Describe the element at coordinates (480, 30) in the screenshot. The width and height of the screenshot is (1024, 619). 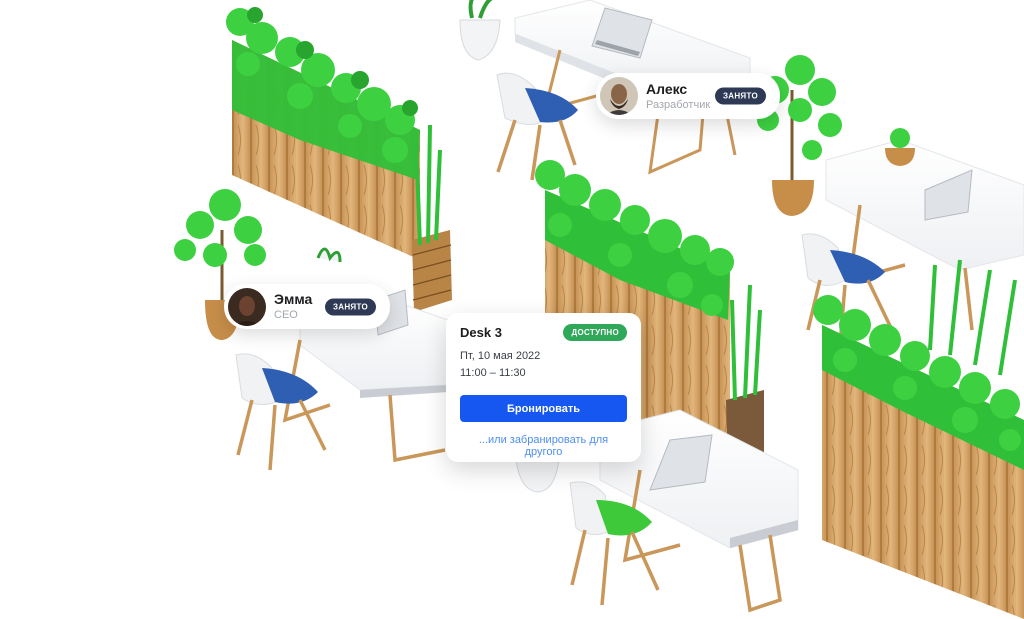
I see `vase-top` at that location.